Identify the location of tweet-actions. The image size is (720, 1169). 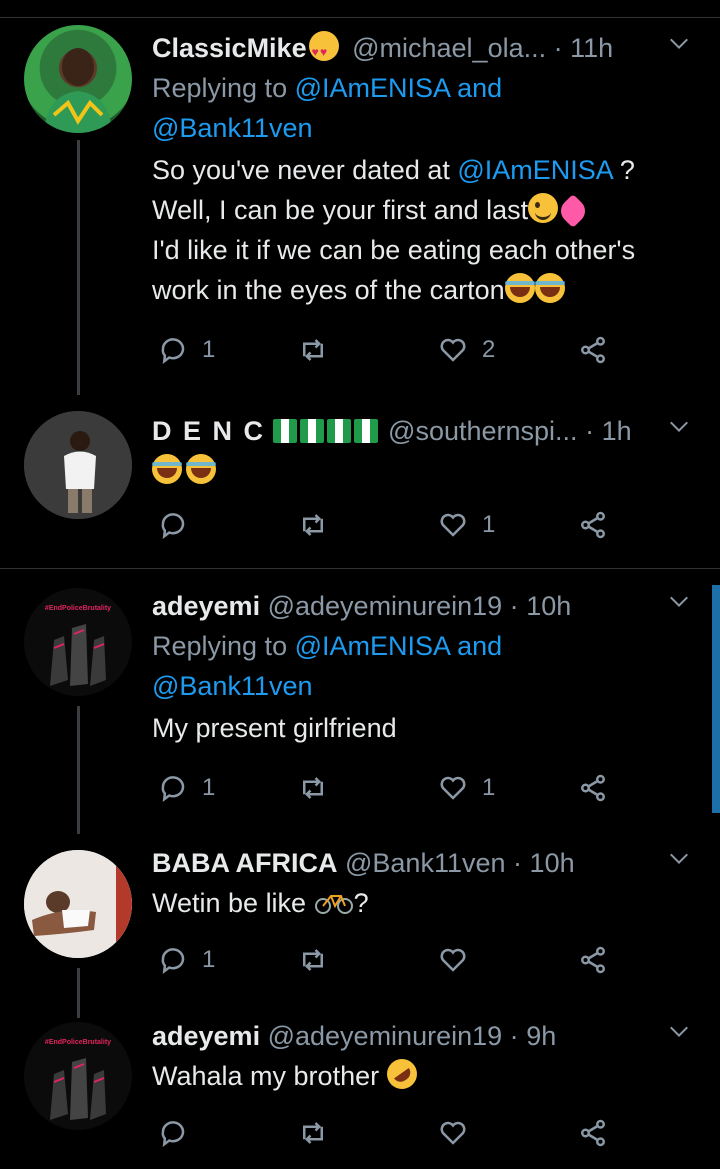
(392, 1133).